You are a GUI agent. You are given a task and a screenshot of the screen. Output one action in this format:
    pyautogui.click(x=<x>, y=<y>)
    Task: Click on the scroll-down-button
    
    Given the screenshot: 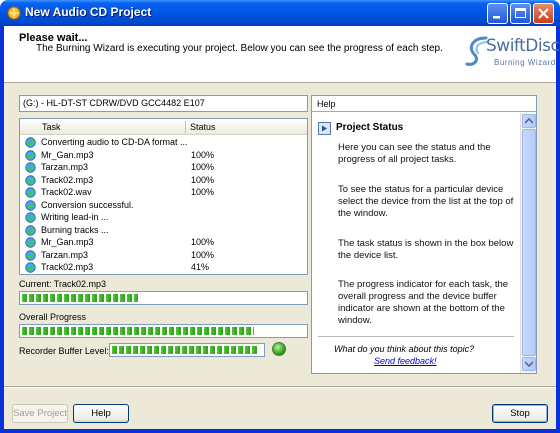 What is the action you would take?
    pyautogui.click(x=529, y=364)
    